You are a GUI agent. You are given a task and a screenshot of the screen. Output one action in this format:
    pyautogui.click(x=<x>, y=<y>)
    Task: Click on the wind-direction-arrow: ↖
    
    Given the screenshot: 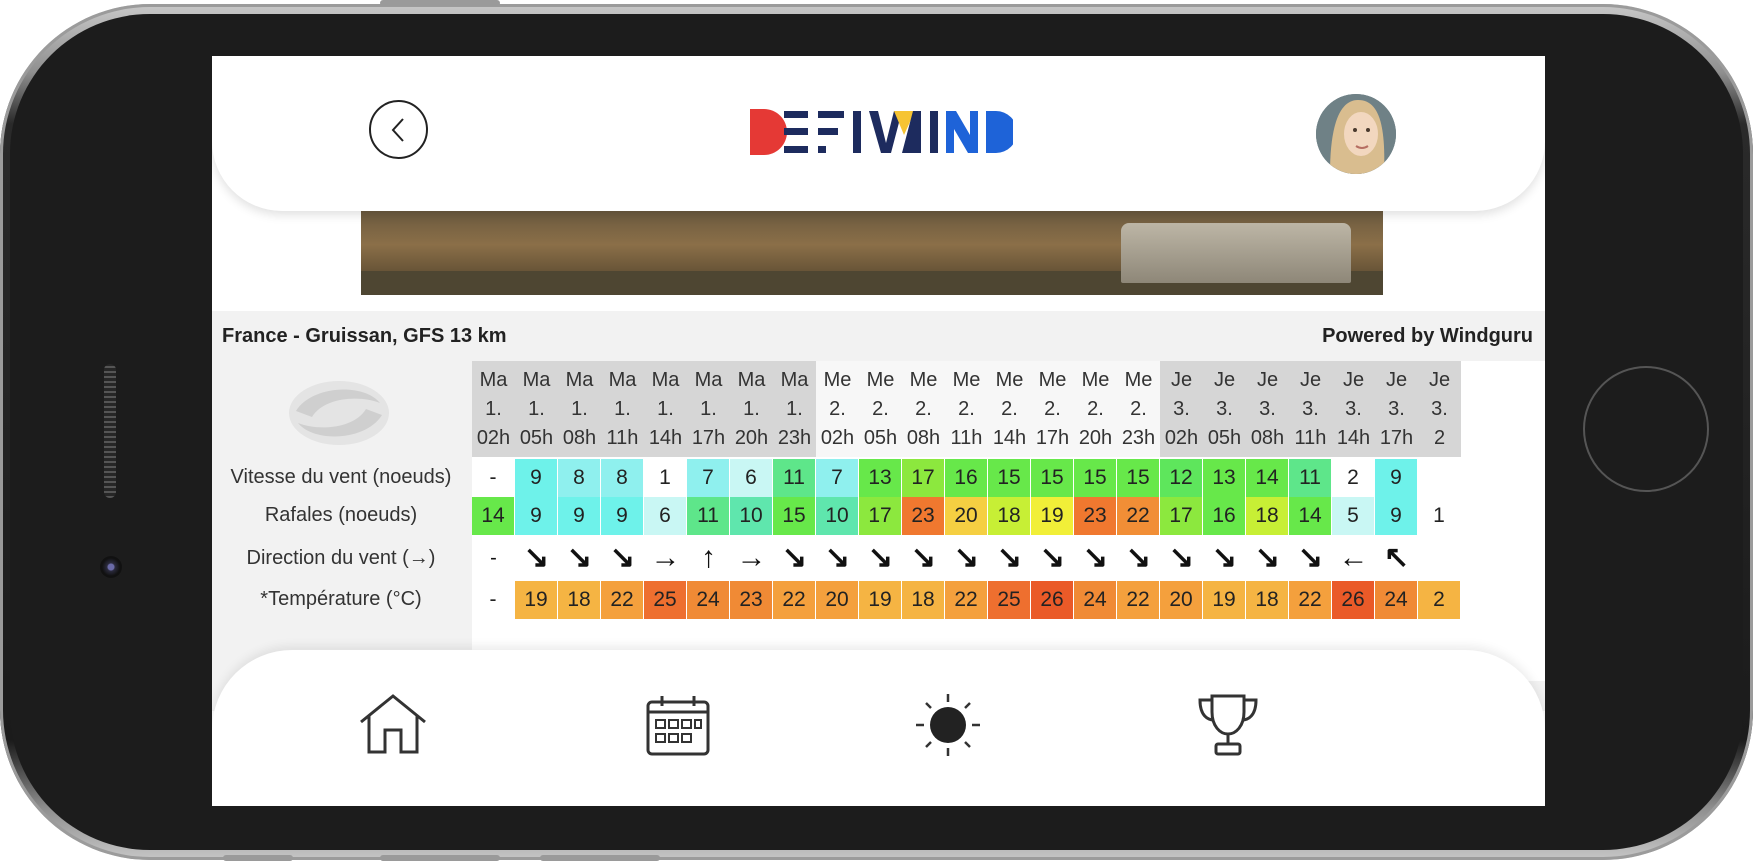 What is the action you would take?
    pyautogui.click(x=1396, y=557)
    